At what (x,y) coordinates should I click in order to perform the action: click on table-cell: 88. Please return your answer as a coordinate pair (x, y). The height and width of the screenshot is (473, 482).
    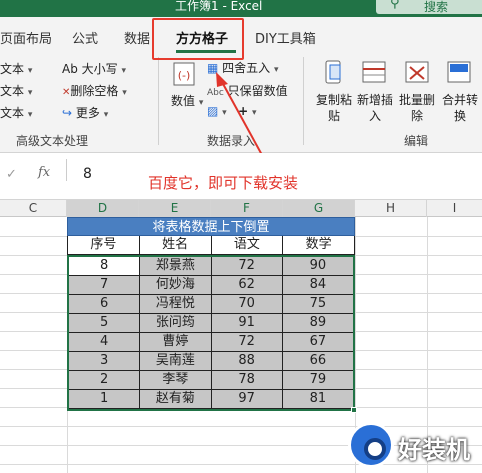
    Looking at the image, I should click on (247, 361).